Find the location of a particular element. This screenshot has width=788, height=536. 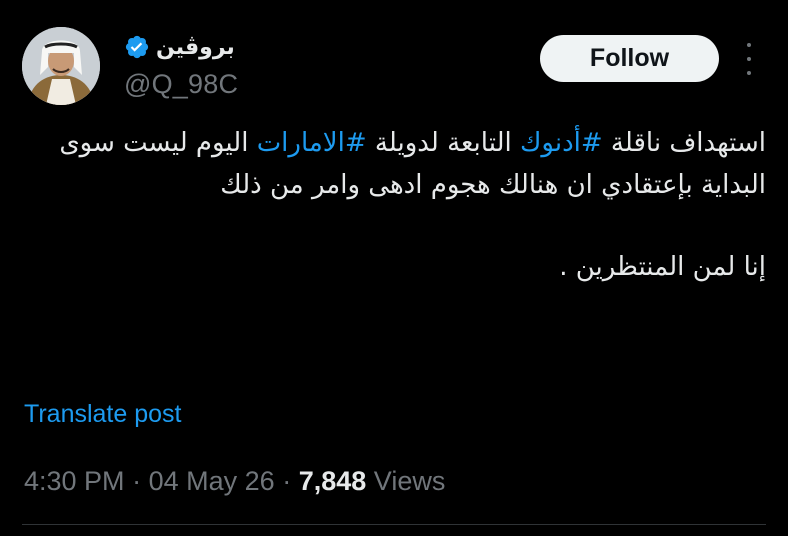

author-name-row: بروڤين is located at coordinates (179, 47).